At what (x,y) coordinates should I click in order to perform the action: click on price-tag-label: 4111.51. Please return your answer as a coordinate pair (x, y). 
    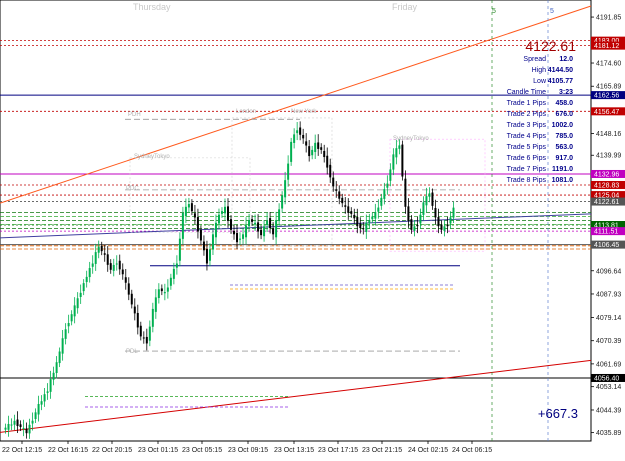
    Looking at the image, I should click on (606, 232).